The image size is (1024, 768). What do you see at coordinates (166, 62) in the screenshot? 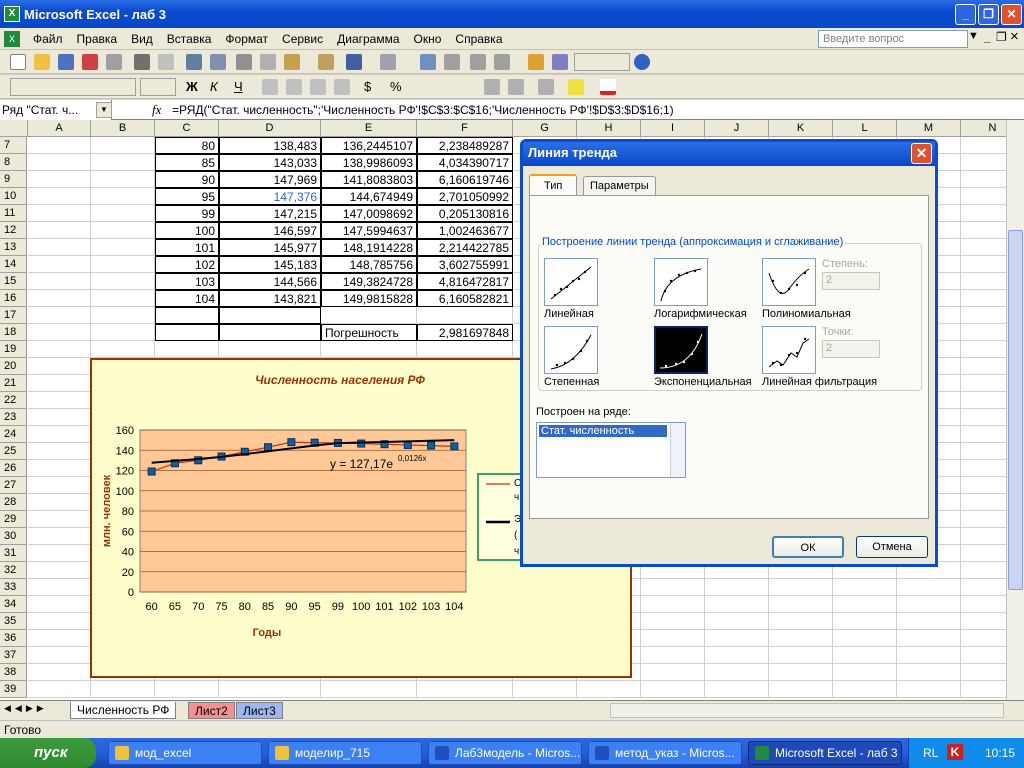
I see `print-preview-icon` at bounding box center [166, 62].